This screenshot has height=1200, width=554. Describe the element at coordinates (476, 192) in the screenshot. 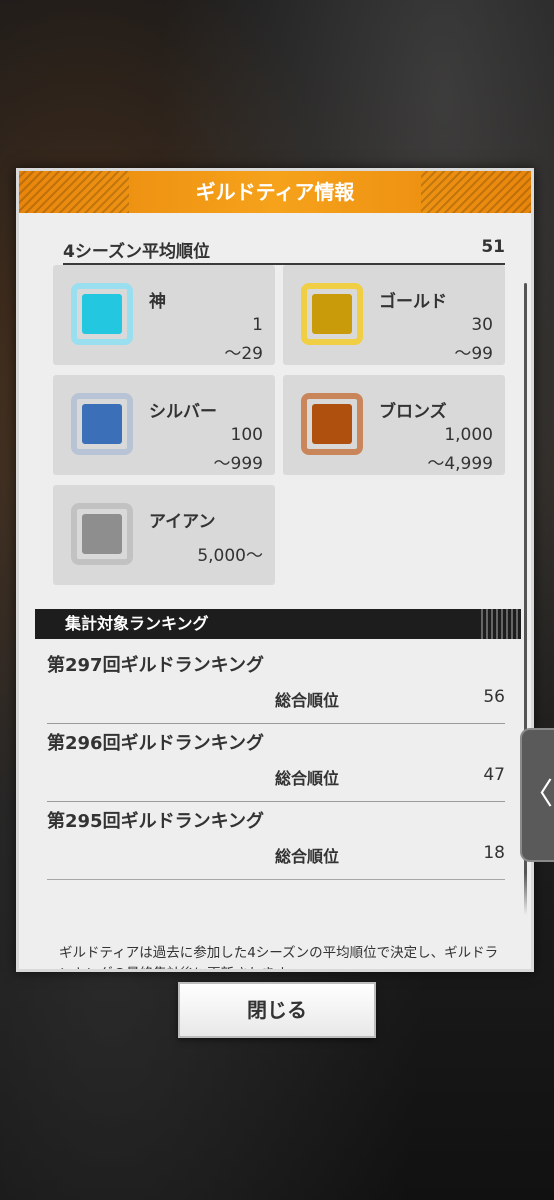

I see `header-pattern-right` at that location.